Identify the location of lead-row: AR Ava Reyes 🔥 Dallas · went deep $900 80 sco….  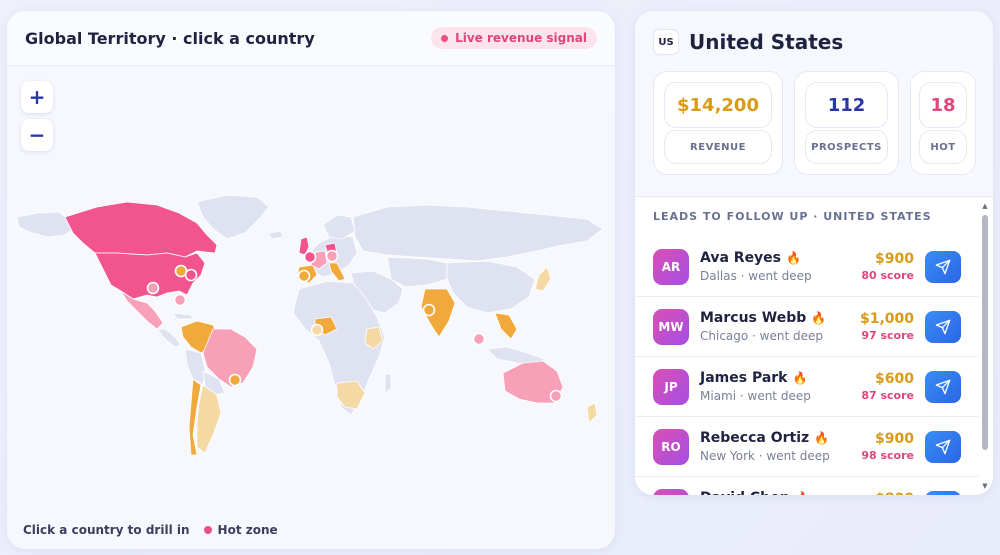
(807, 267).